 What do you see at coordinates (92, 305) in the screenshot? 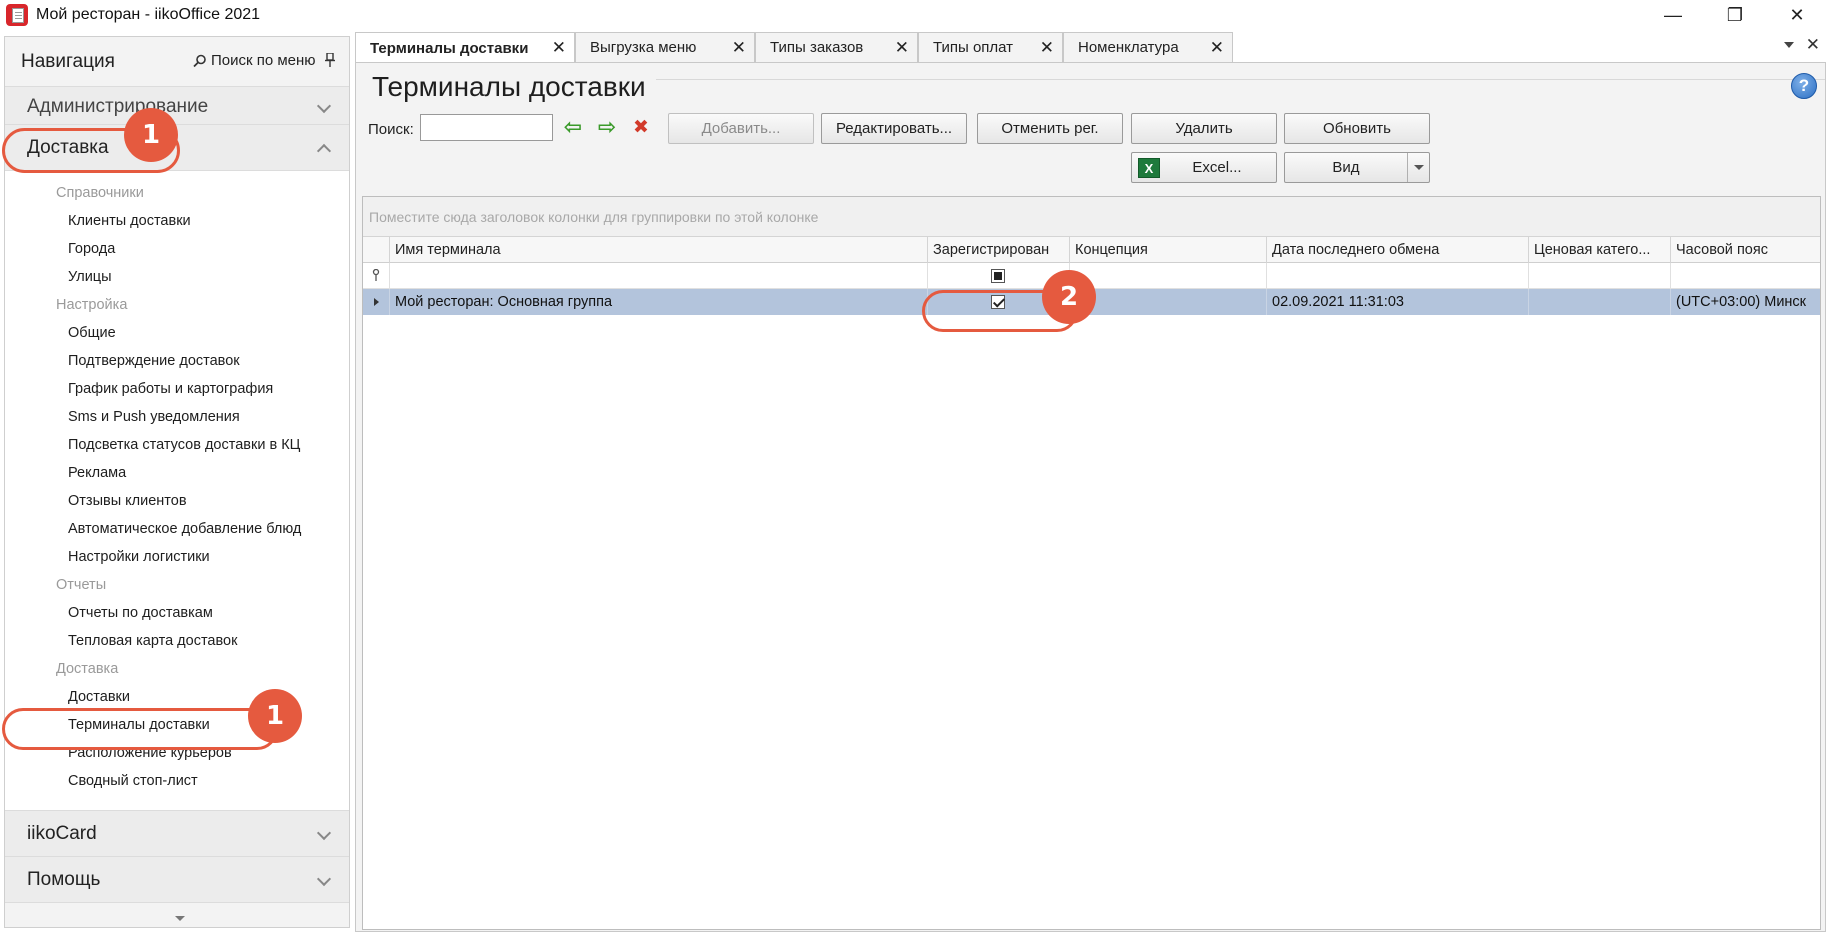
I see `group-settings: Настройка` at bounding box center [92, 305].